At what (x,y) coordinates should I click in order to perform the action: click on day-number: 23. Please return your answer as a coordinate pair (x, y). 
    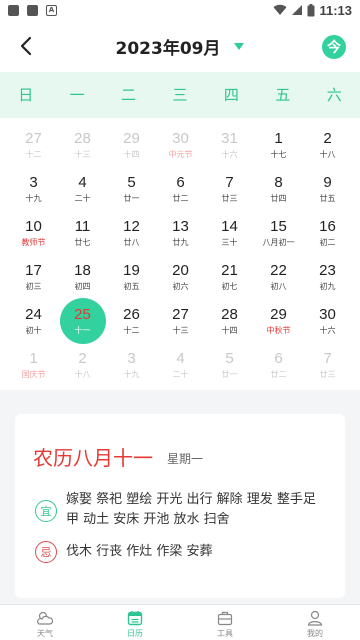
    Looking at the image, I should click on (327, 270).